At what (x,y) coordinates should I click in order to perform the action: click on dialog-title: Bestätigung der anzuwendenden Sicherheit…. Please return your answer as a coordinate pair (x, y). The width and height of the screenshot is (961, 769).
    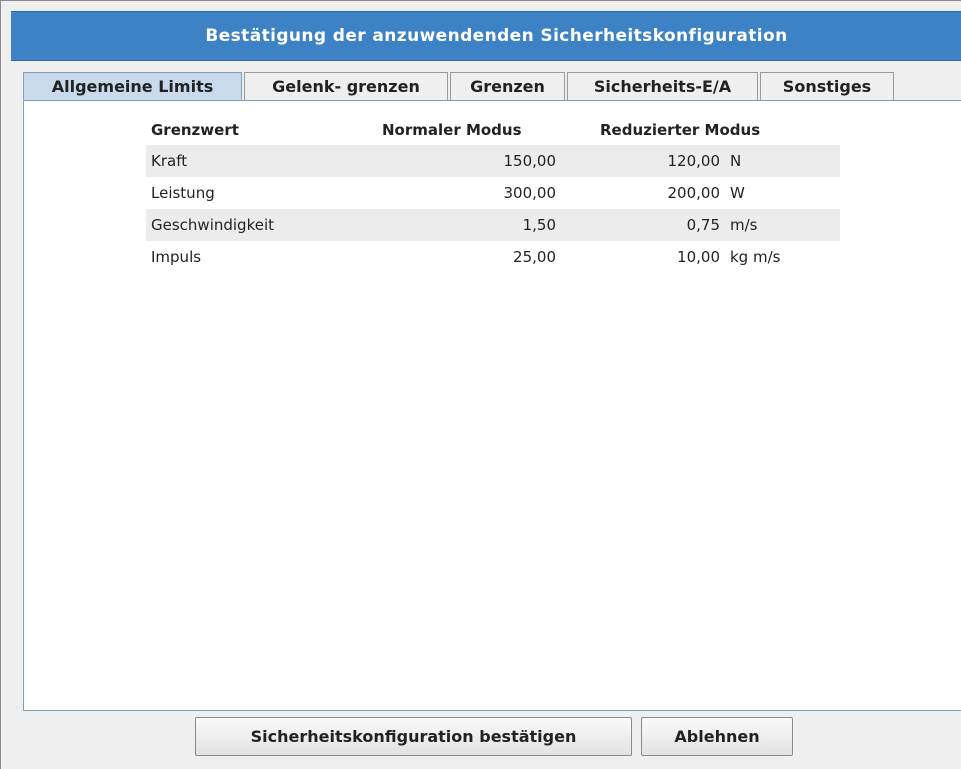
    Looking at the image, I should click on (486, 36).